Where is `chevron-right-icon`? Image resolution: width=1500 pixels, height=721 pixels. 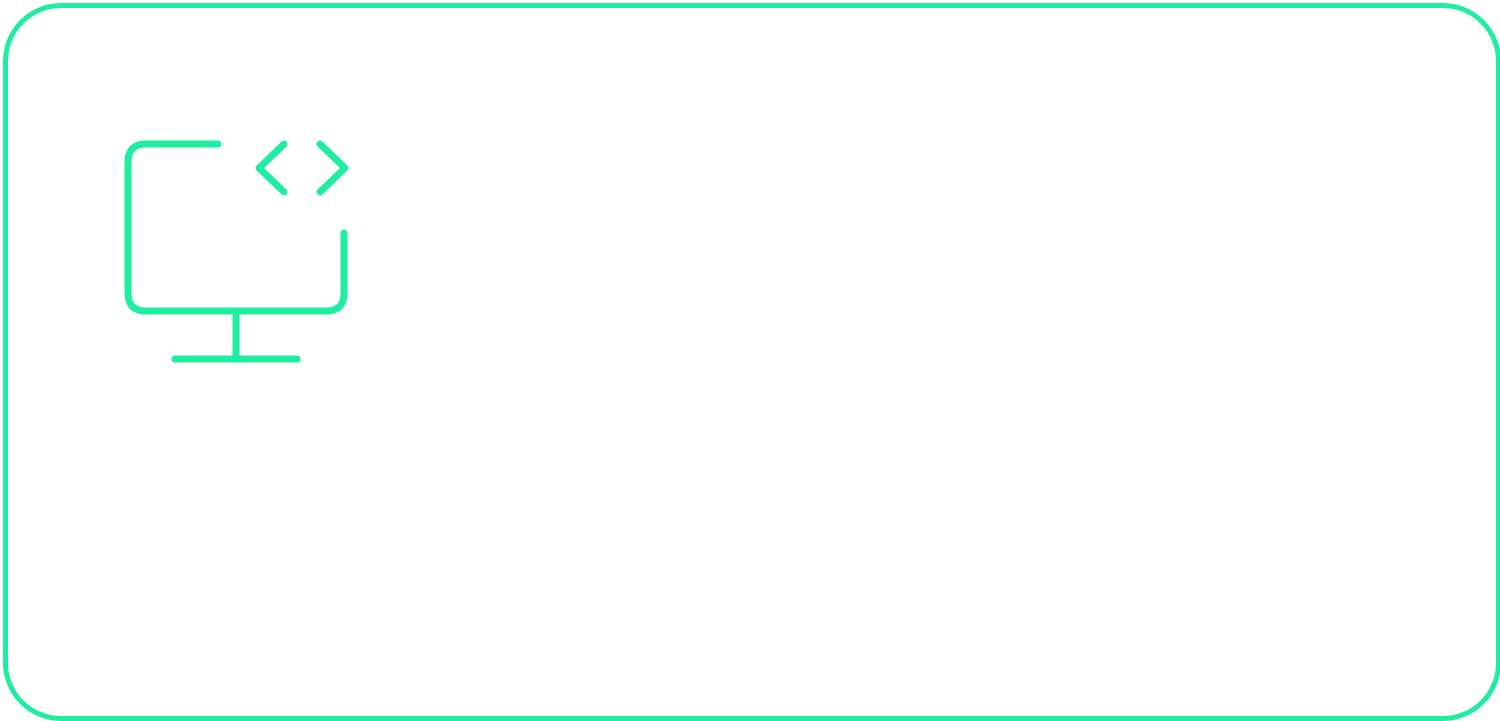
chevron-right-icon is located at coordinates (332, 168).